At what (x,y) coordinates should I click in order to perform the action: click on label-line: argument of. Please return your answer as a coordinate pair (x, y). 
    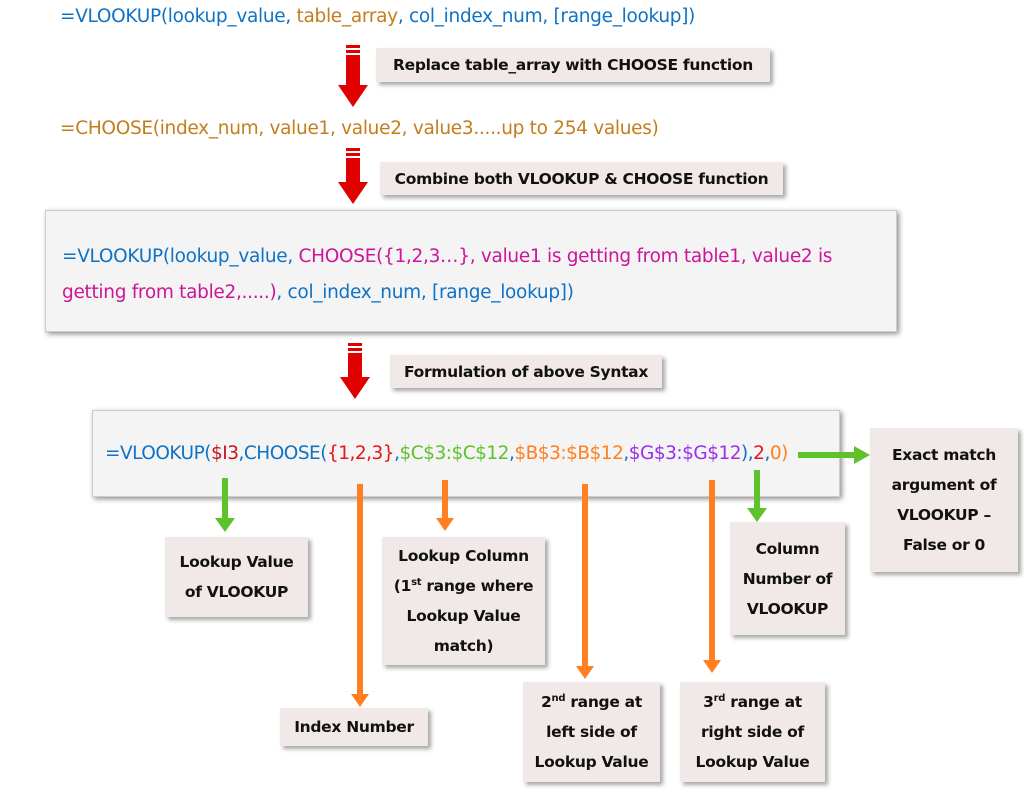
    Looking at the image, I should click on (944, 485).